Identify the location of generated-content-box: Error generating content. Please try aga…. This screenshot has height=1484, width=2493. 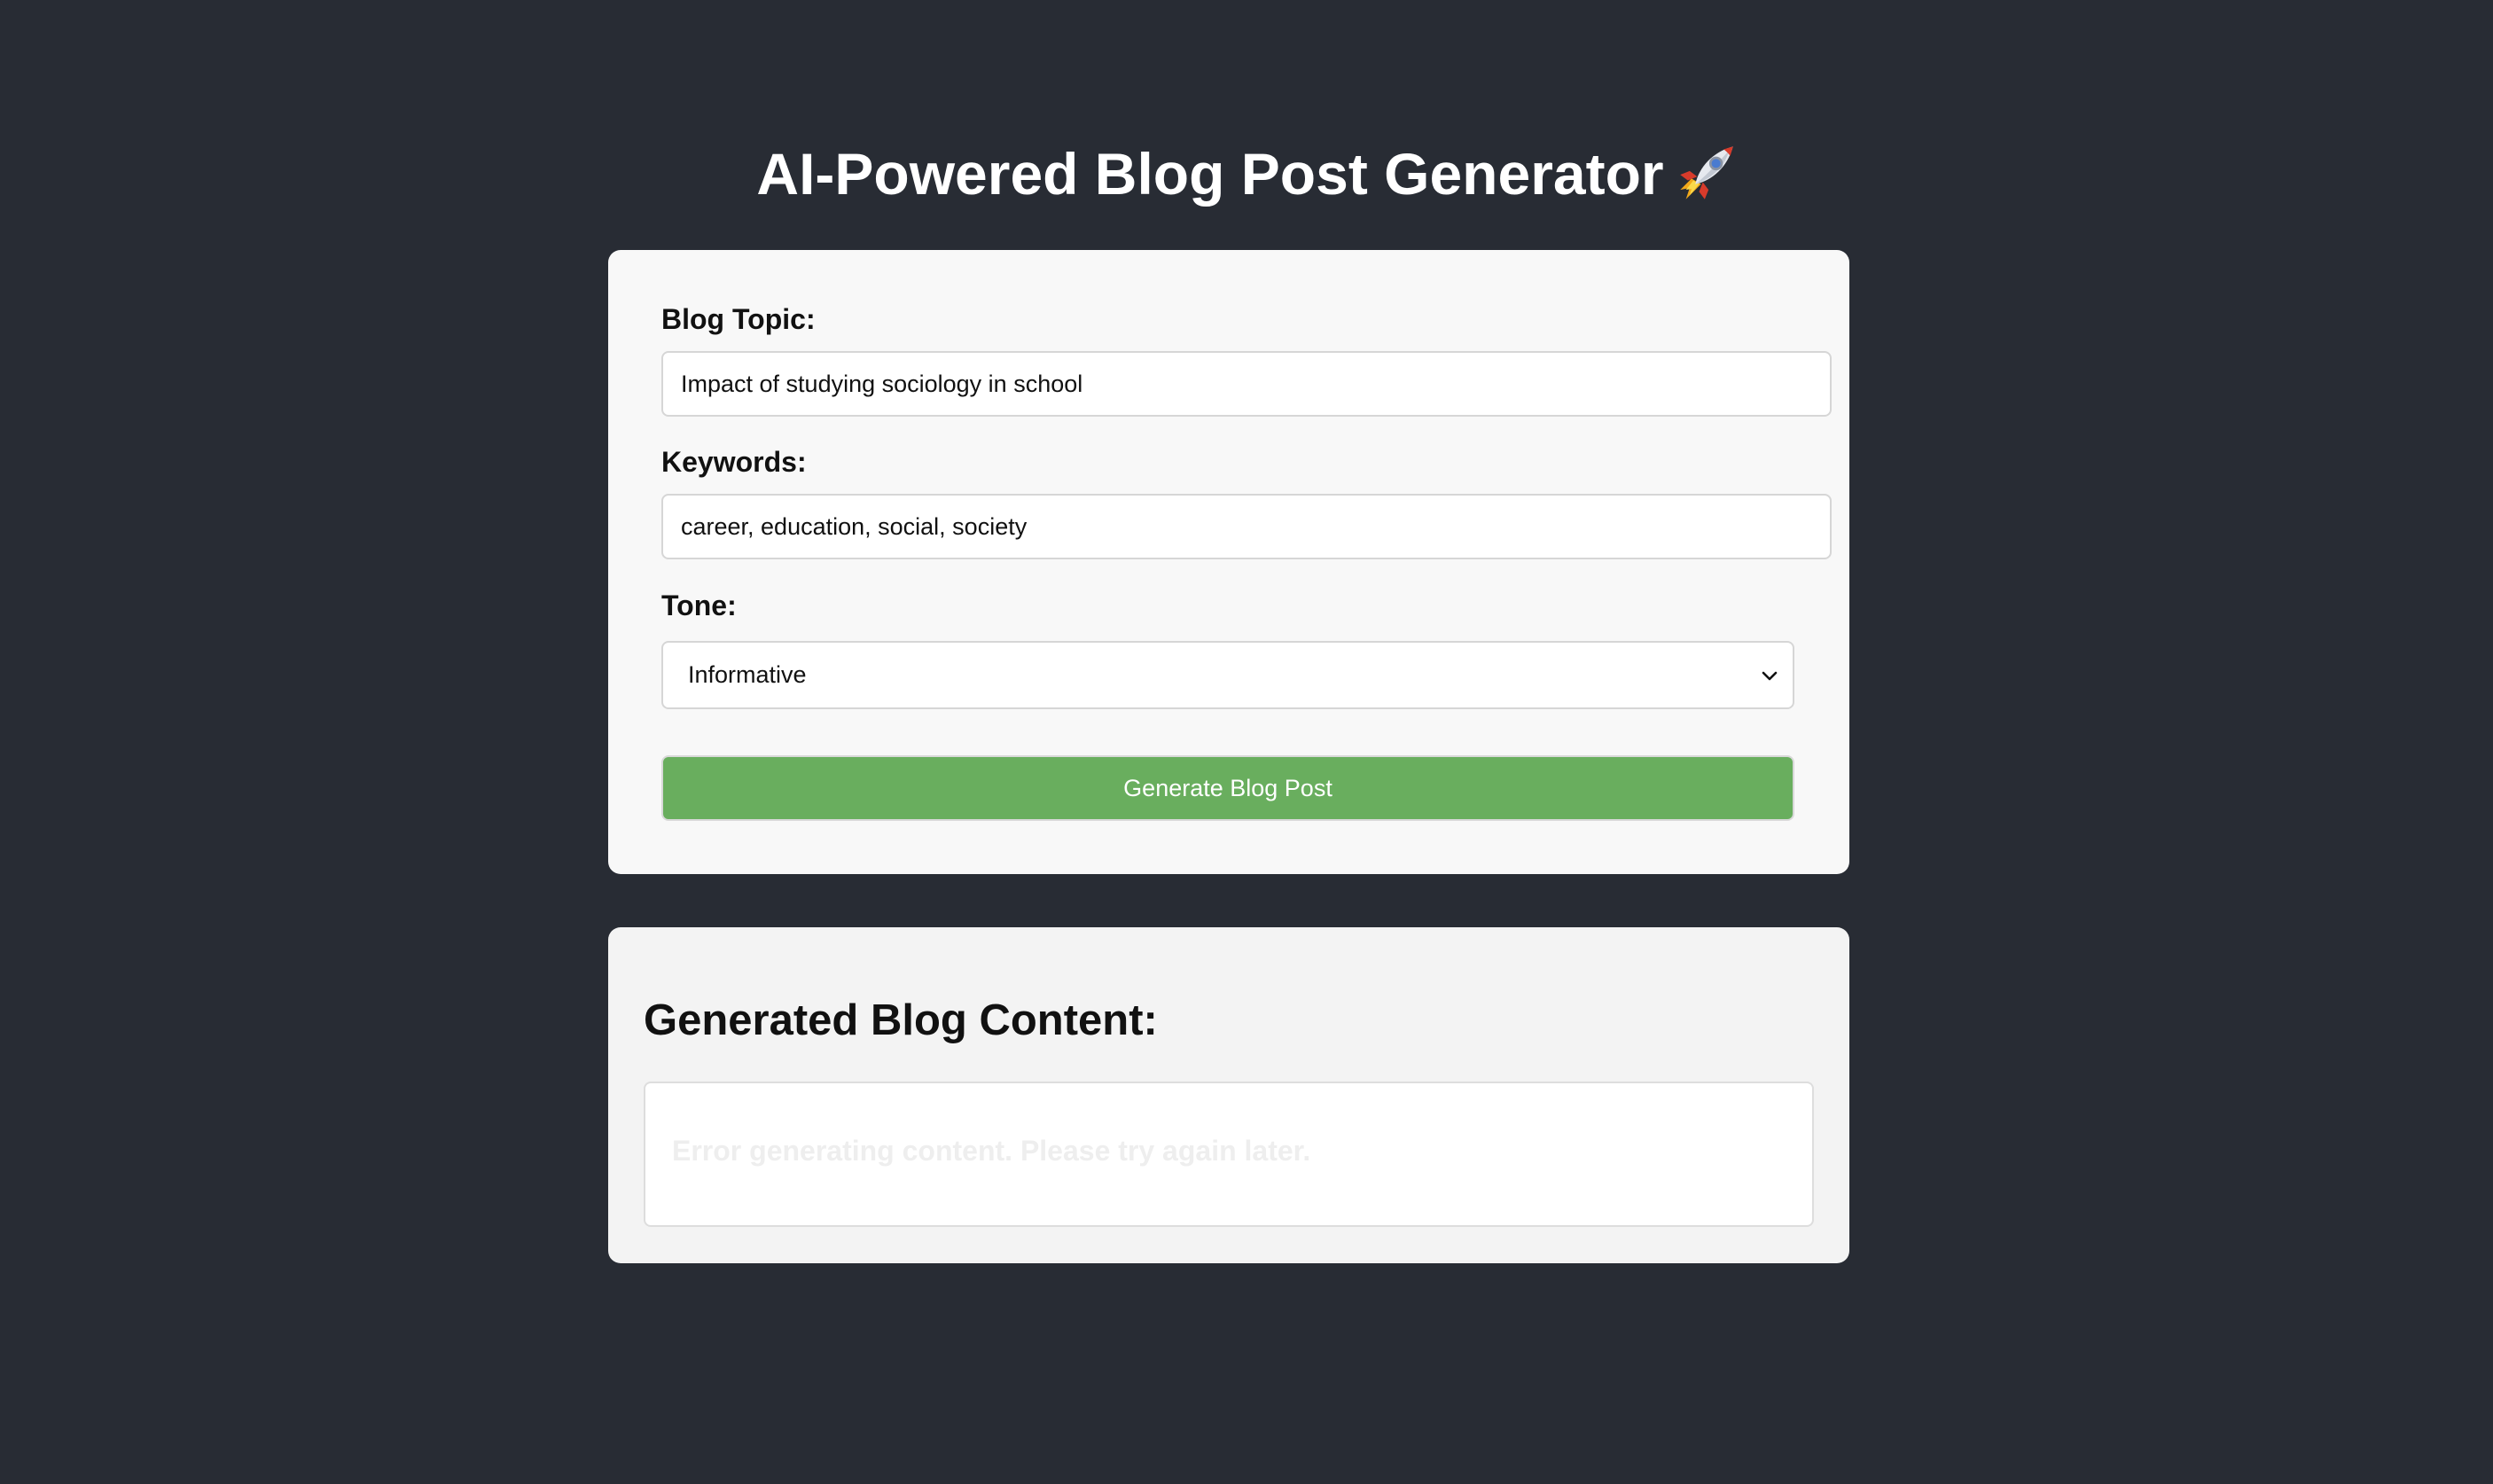
(1229, 1154).